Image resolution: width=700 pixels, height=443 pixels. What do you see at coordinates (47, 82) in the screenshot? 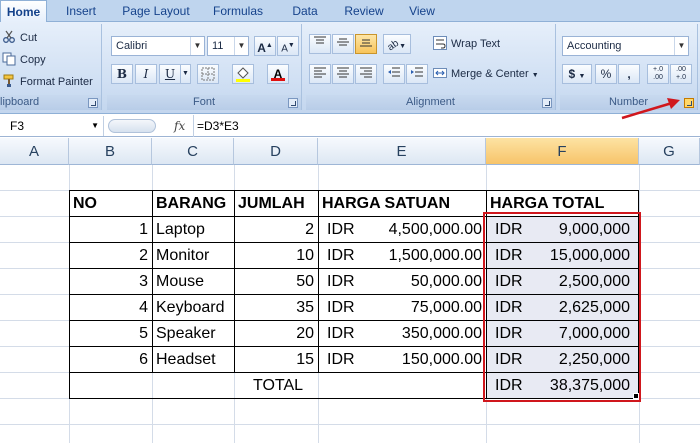
I see `format-painter-button: Format Painter` at bounding box center [47, 82].